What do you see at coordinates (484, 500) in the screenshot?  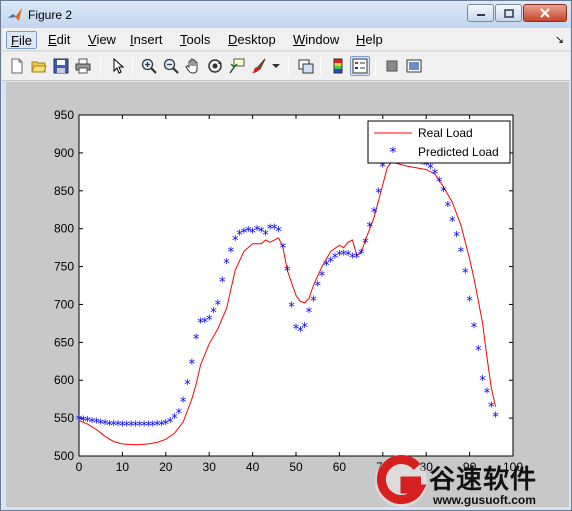 I see `watermark-url: www.gusuoft.com` at bounding box center [484, 500].